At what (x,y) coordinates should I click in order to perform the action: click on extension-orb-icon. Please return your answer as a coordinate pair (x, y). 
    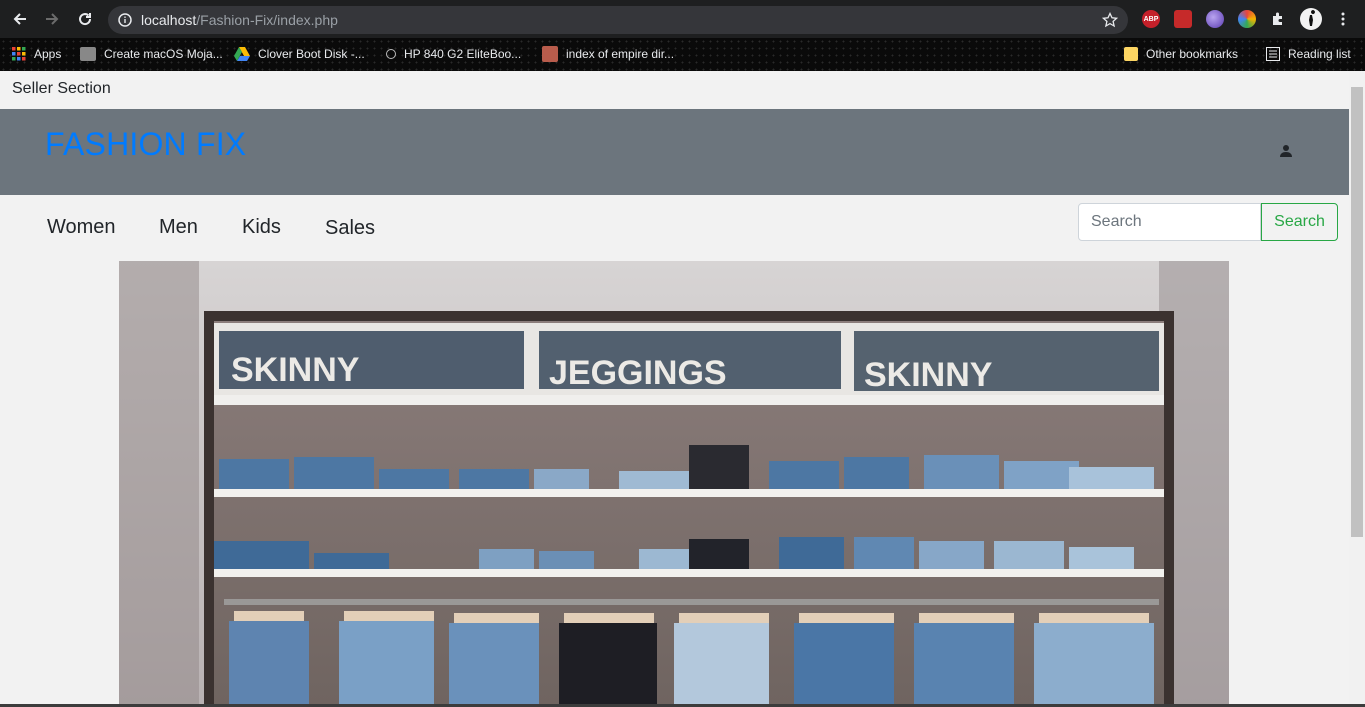
    Looking at the image, I should click on (1215, 19).